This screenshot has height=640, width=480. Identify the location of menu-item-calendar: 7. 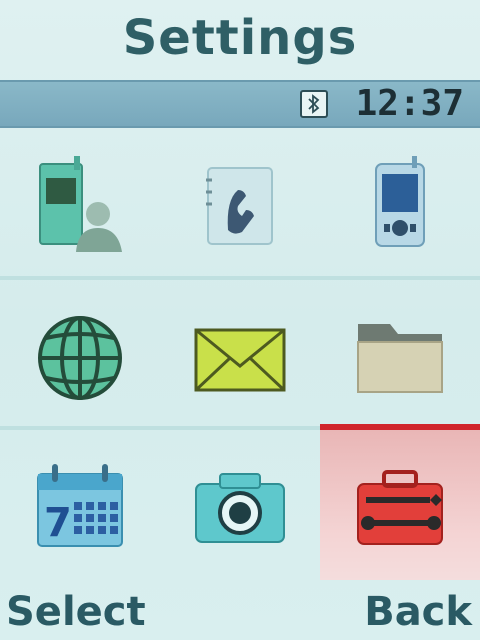
(80, 505).